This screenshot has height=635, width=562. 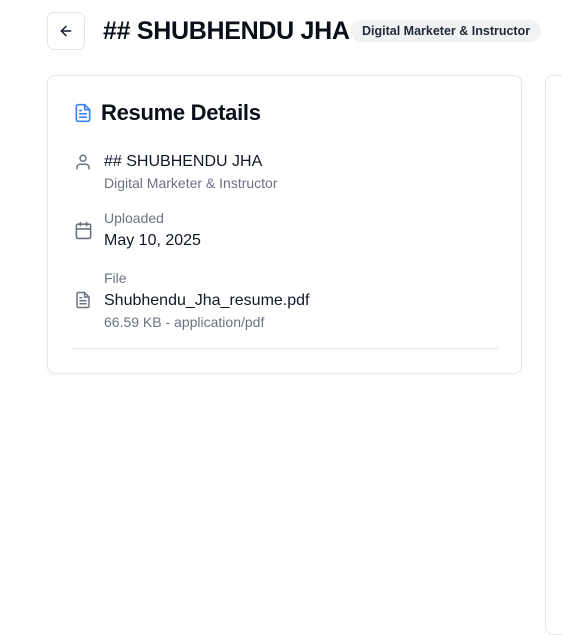 I want to click on uploaded-label: Uploaded, so click(x=134, y=218).